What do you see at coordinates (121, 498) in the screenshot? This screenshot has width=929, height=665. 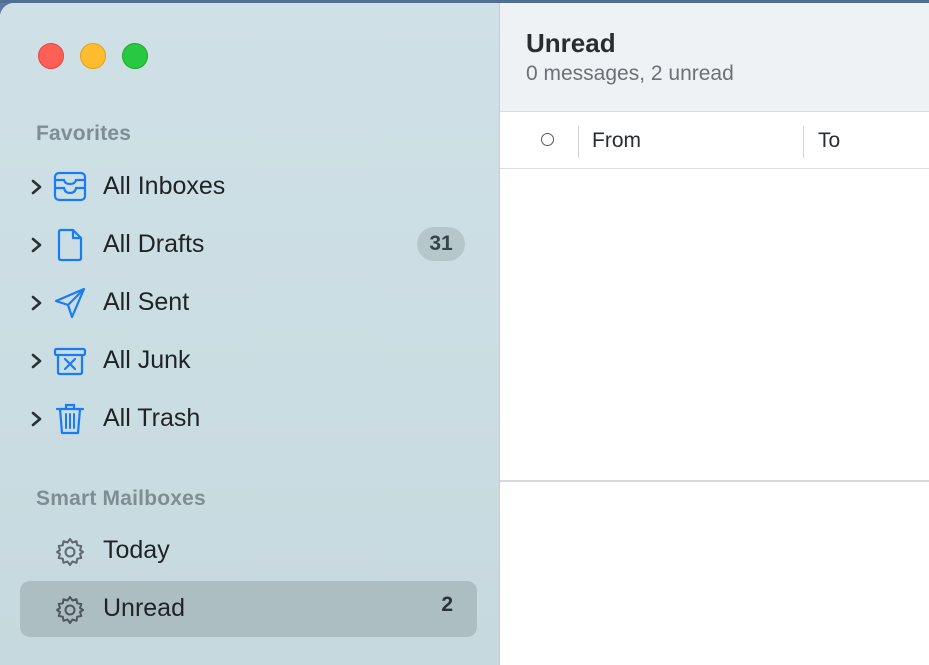 I see `smart-mailboxes-section-title: Smart Mailboxes` at bounding box center [121, 498].